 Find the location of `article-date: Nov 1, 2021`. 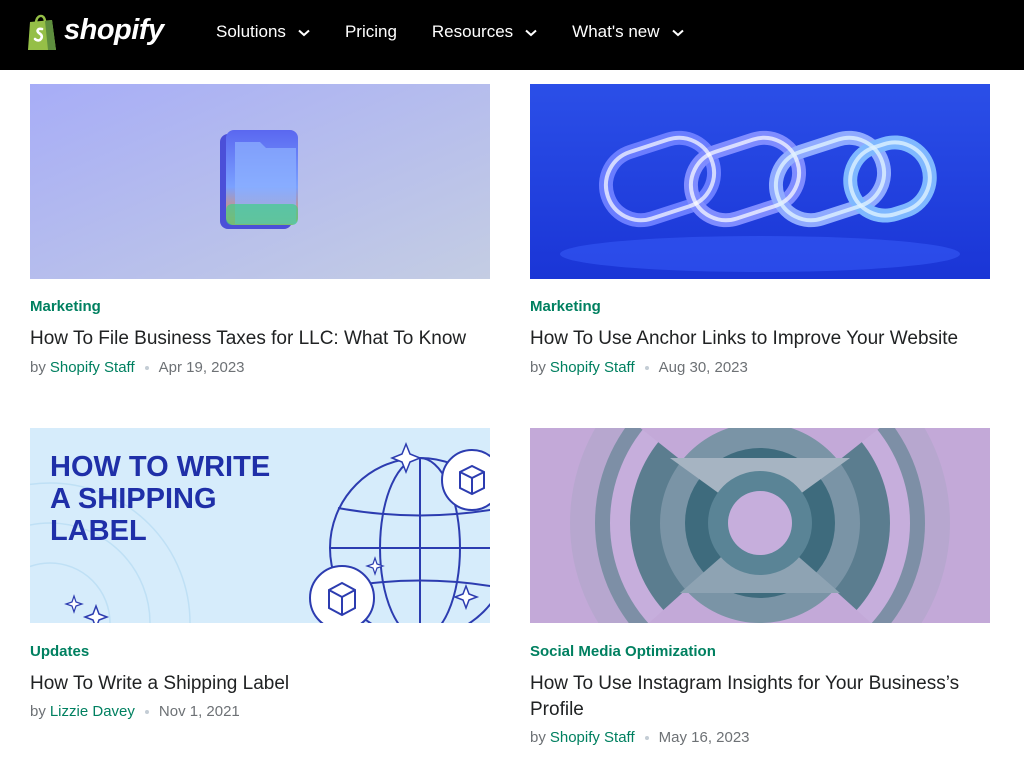

article-date: Nov 1, 2021 is located at coordinates (199, 711).